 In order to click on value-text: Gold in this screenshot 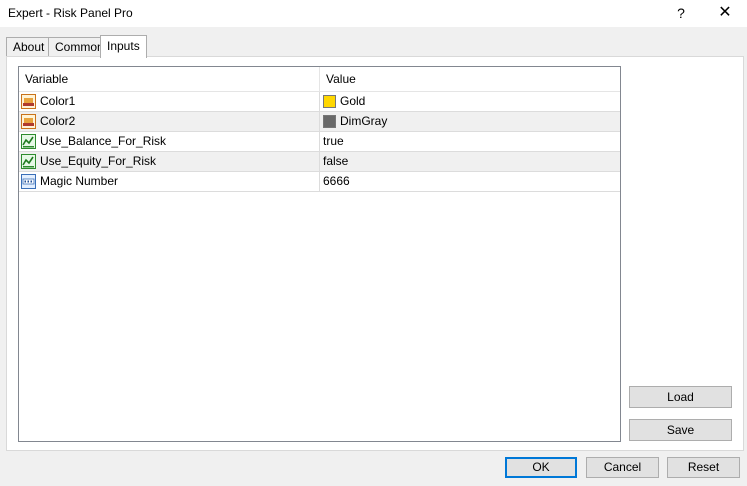, I will do `click(353, 101)`.